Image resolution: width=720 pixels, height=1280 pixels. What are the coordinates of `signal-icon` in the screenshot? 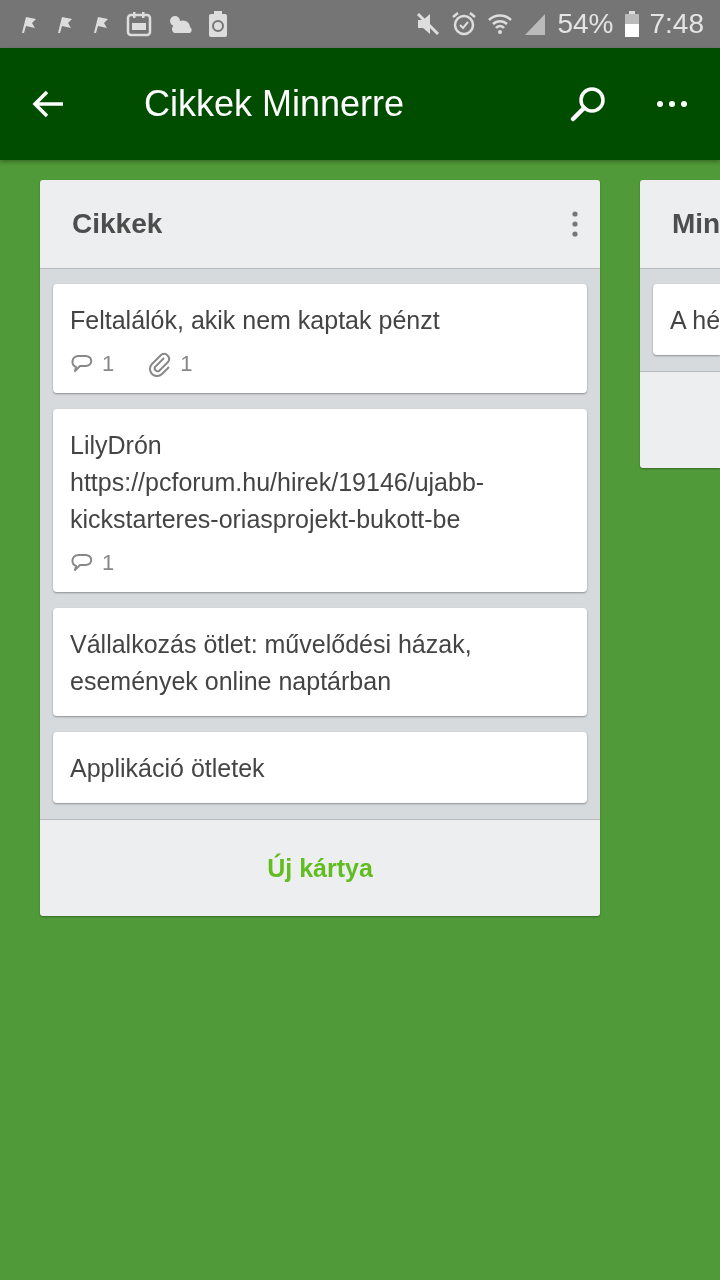 It's located at (535, 24).